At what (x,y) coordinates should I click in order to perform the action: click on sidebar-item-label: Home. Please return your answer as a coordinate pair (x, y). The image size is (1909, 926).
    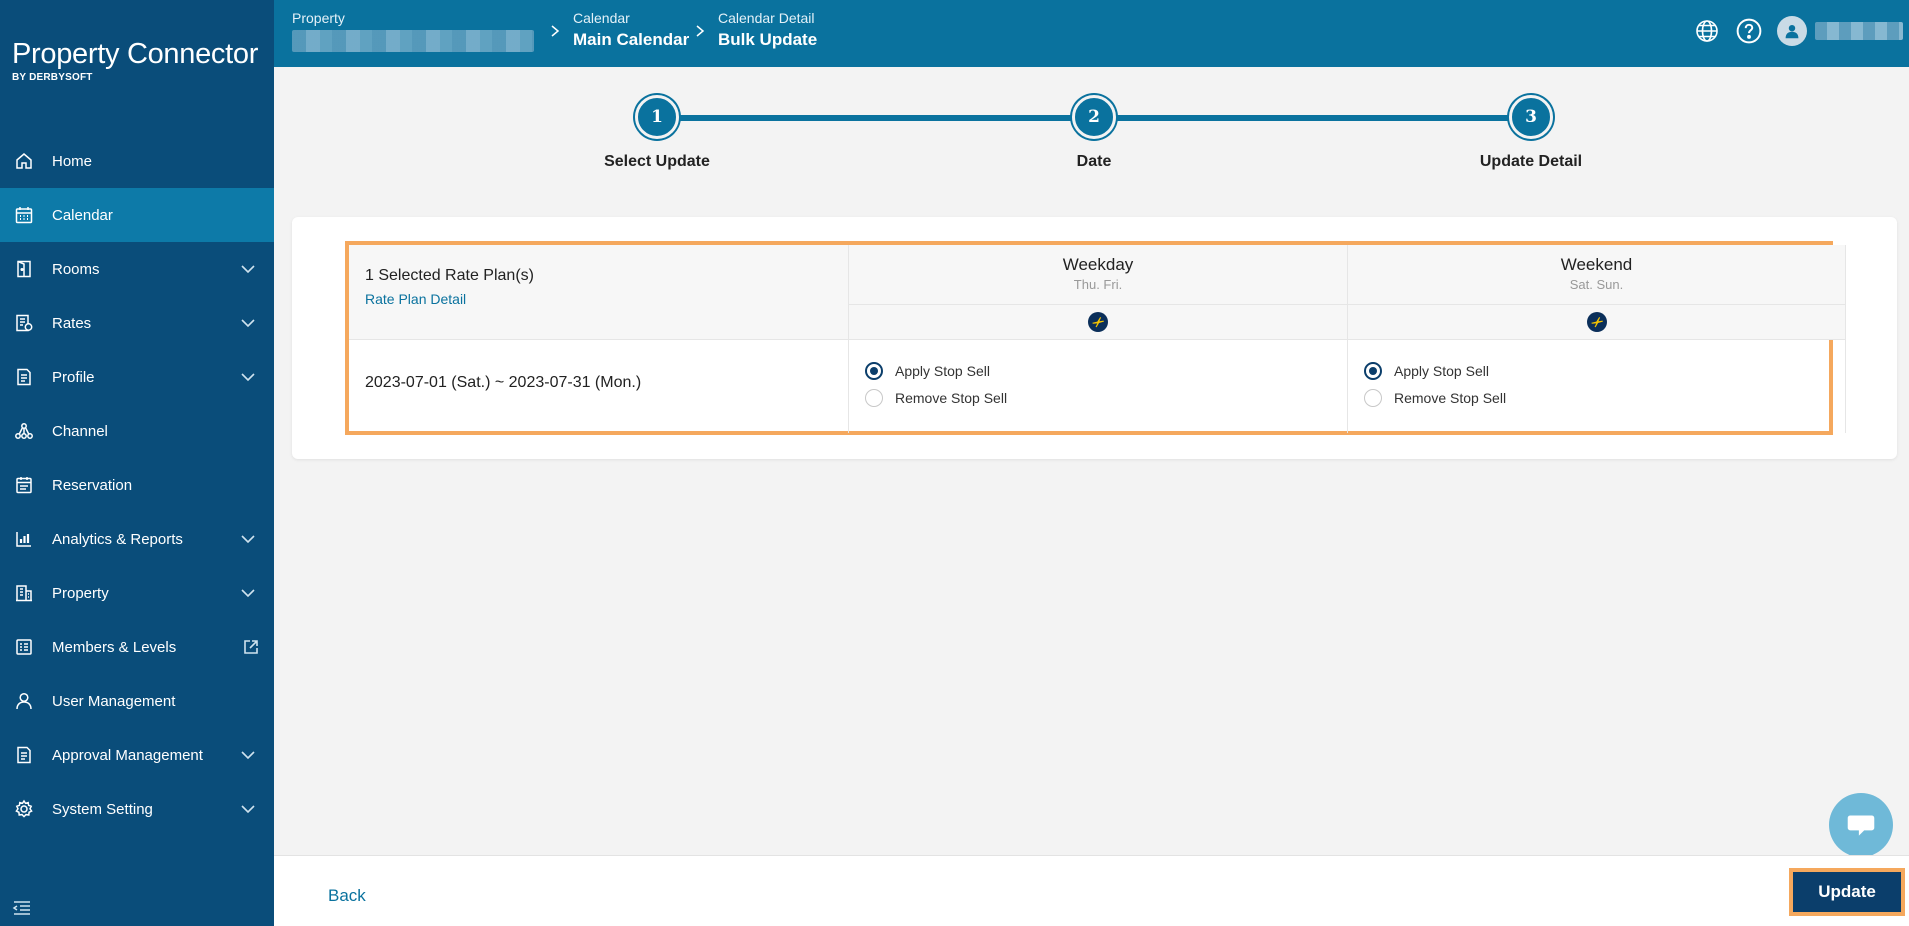
    Looking at the image, I should click on (72, 161).